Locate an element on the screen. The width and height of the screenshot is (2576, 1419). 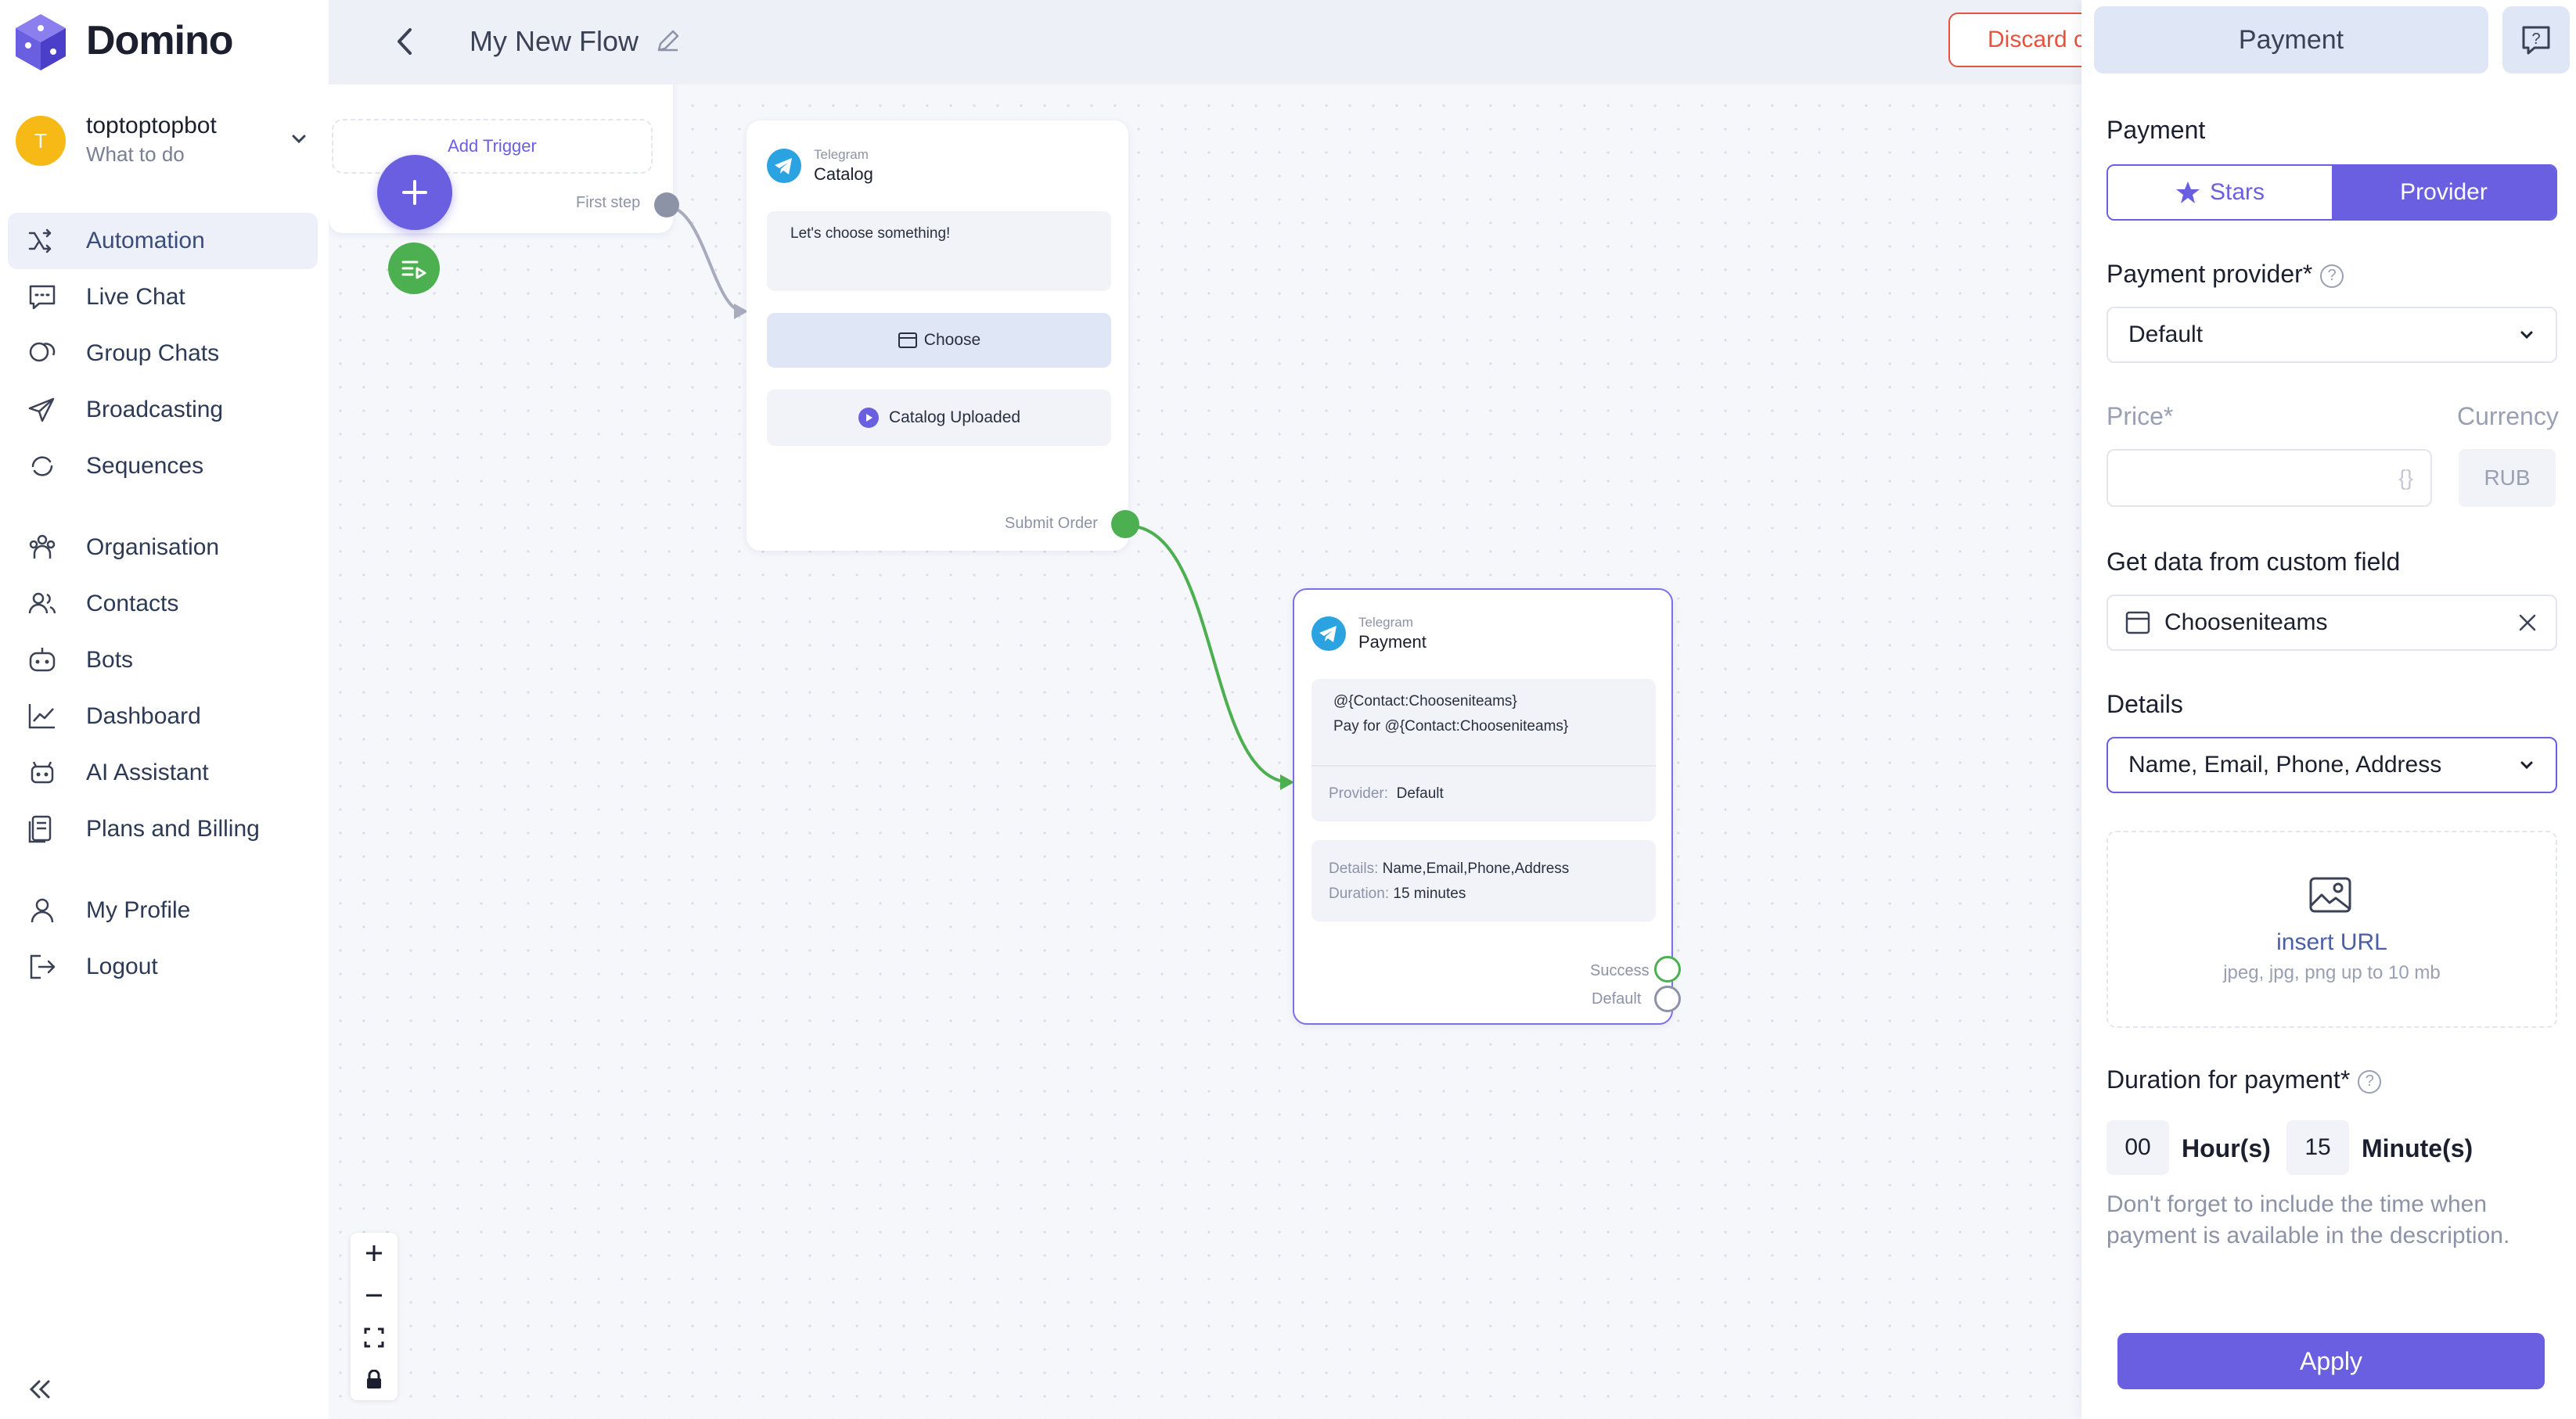
duration-value: 15 minutes is located at coordinates (1429, 894).